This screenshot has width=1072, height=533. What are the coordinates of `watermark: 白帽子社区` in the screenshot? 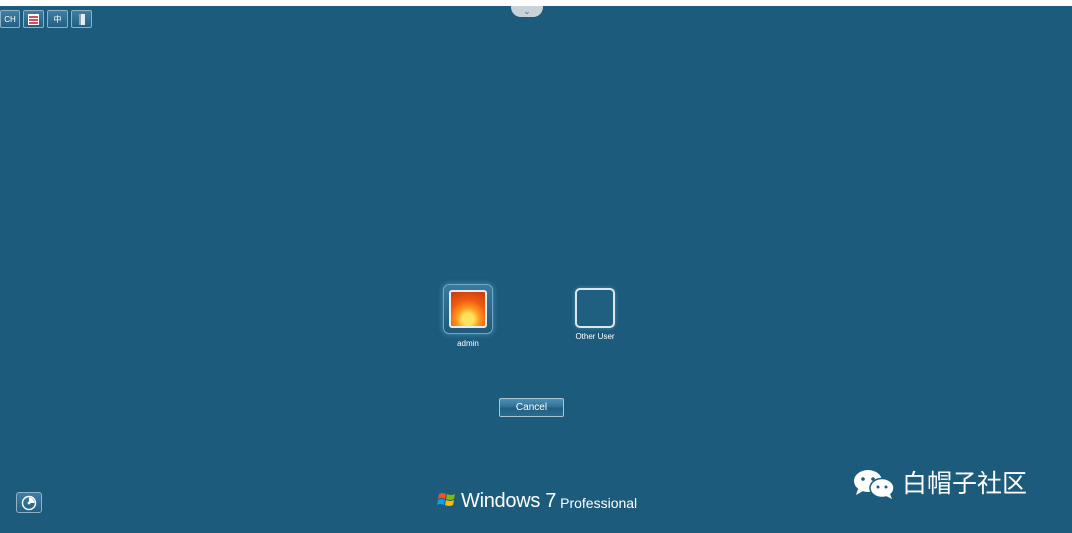 It's located at (939, 484).